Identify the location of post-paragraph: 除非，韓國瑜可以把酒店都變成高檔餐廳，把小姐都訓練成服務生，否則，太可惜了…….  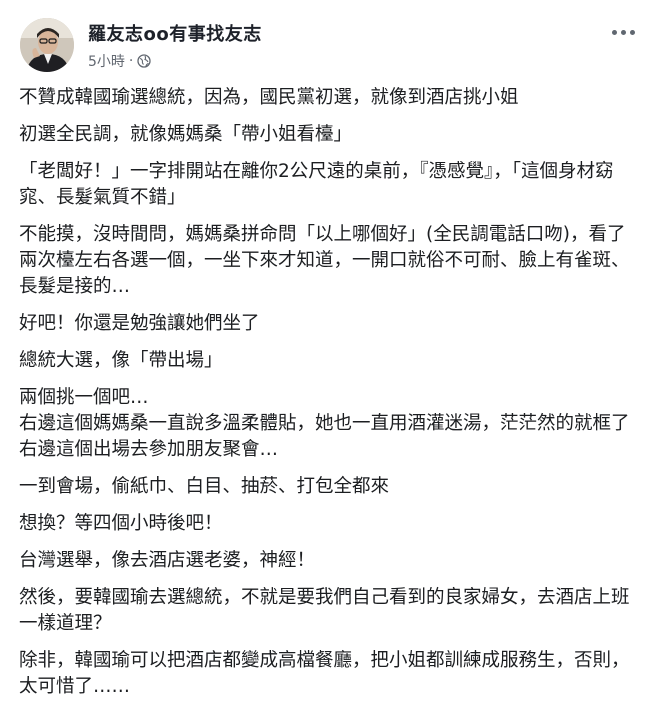
(324, 673).